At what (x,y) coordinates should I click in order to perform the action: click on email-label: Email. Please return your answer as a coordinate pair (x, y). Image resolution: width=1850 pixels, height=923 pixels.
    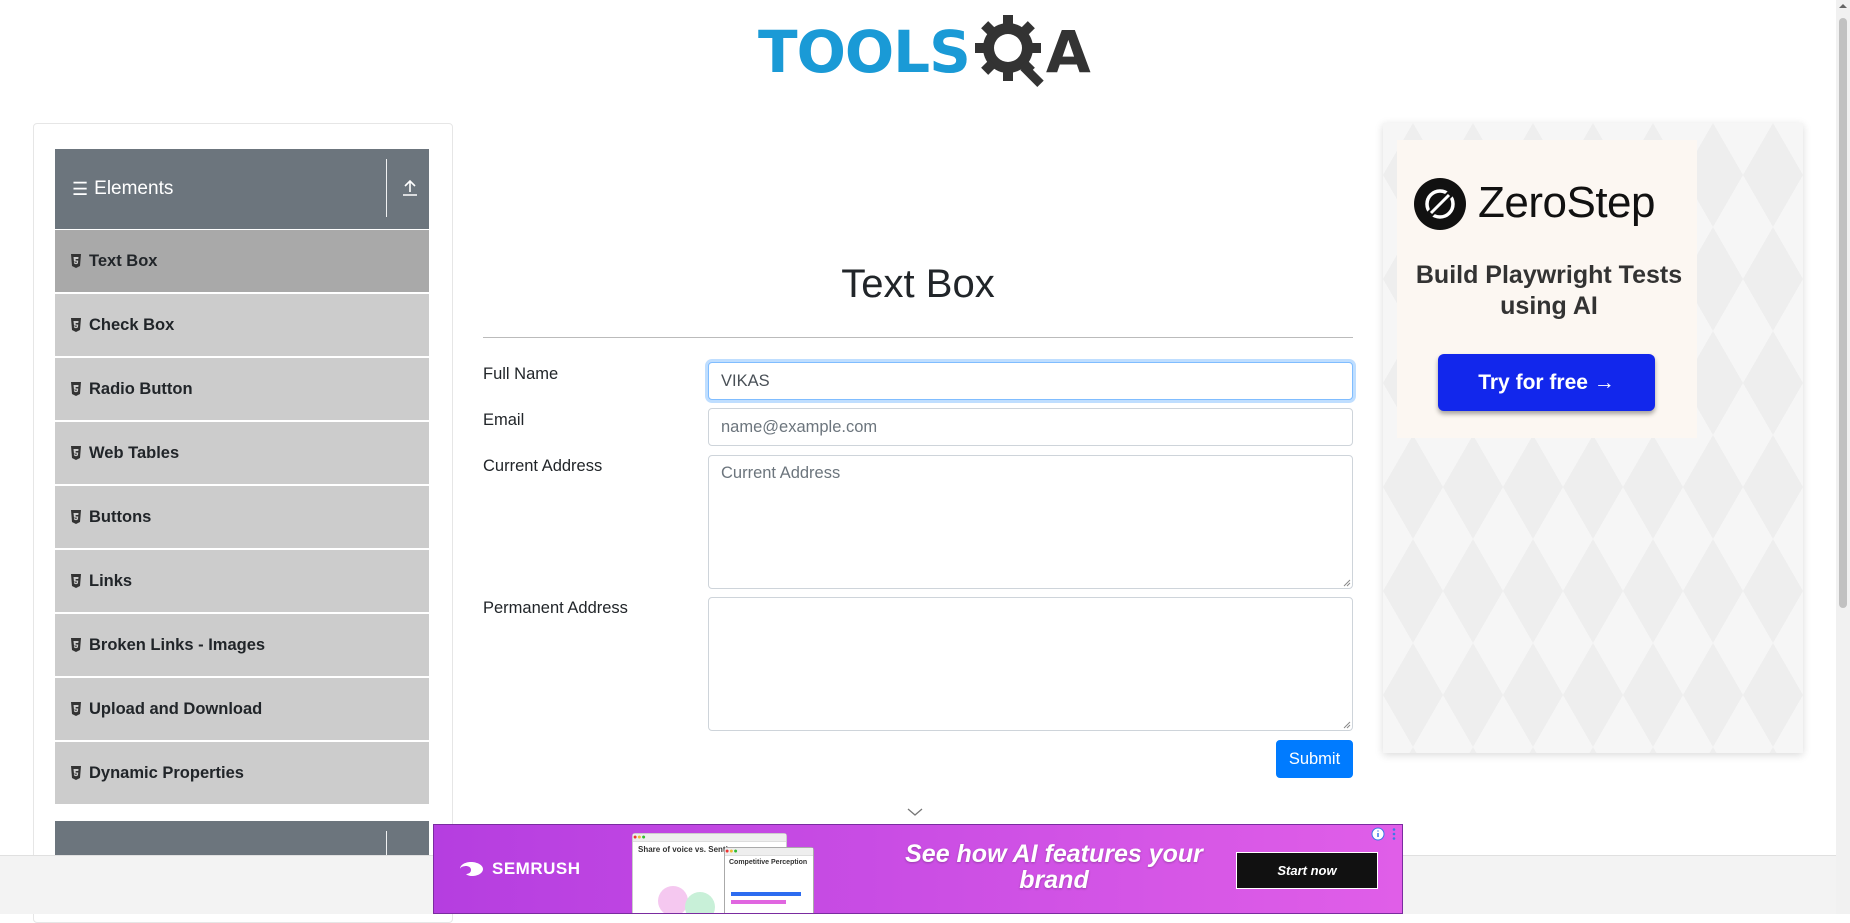
    Looking at the image, I should click on (504, 420).